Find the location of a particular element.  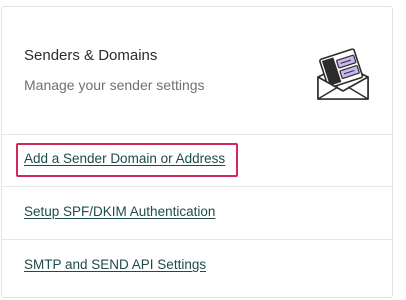

add-sender-domain-link: Add a Sender Domain or Address is located at coordinates (124, 158).